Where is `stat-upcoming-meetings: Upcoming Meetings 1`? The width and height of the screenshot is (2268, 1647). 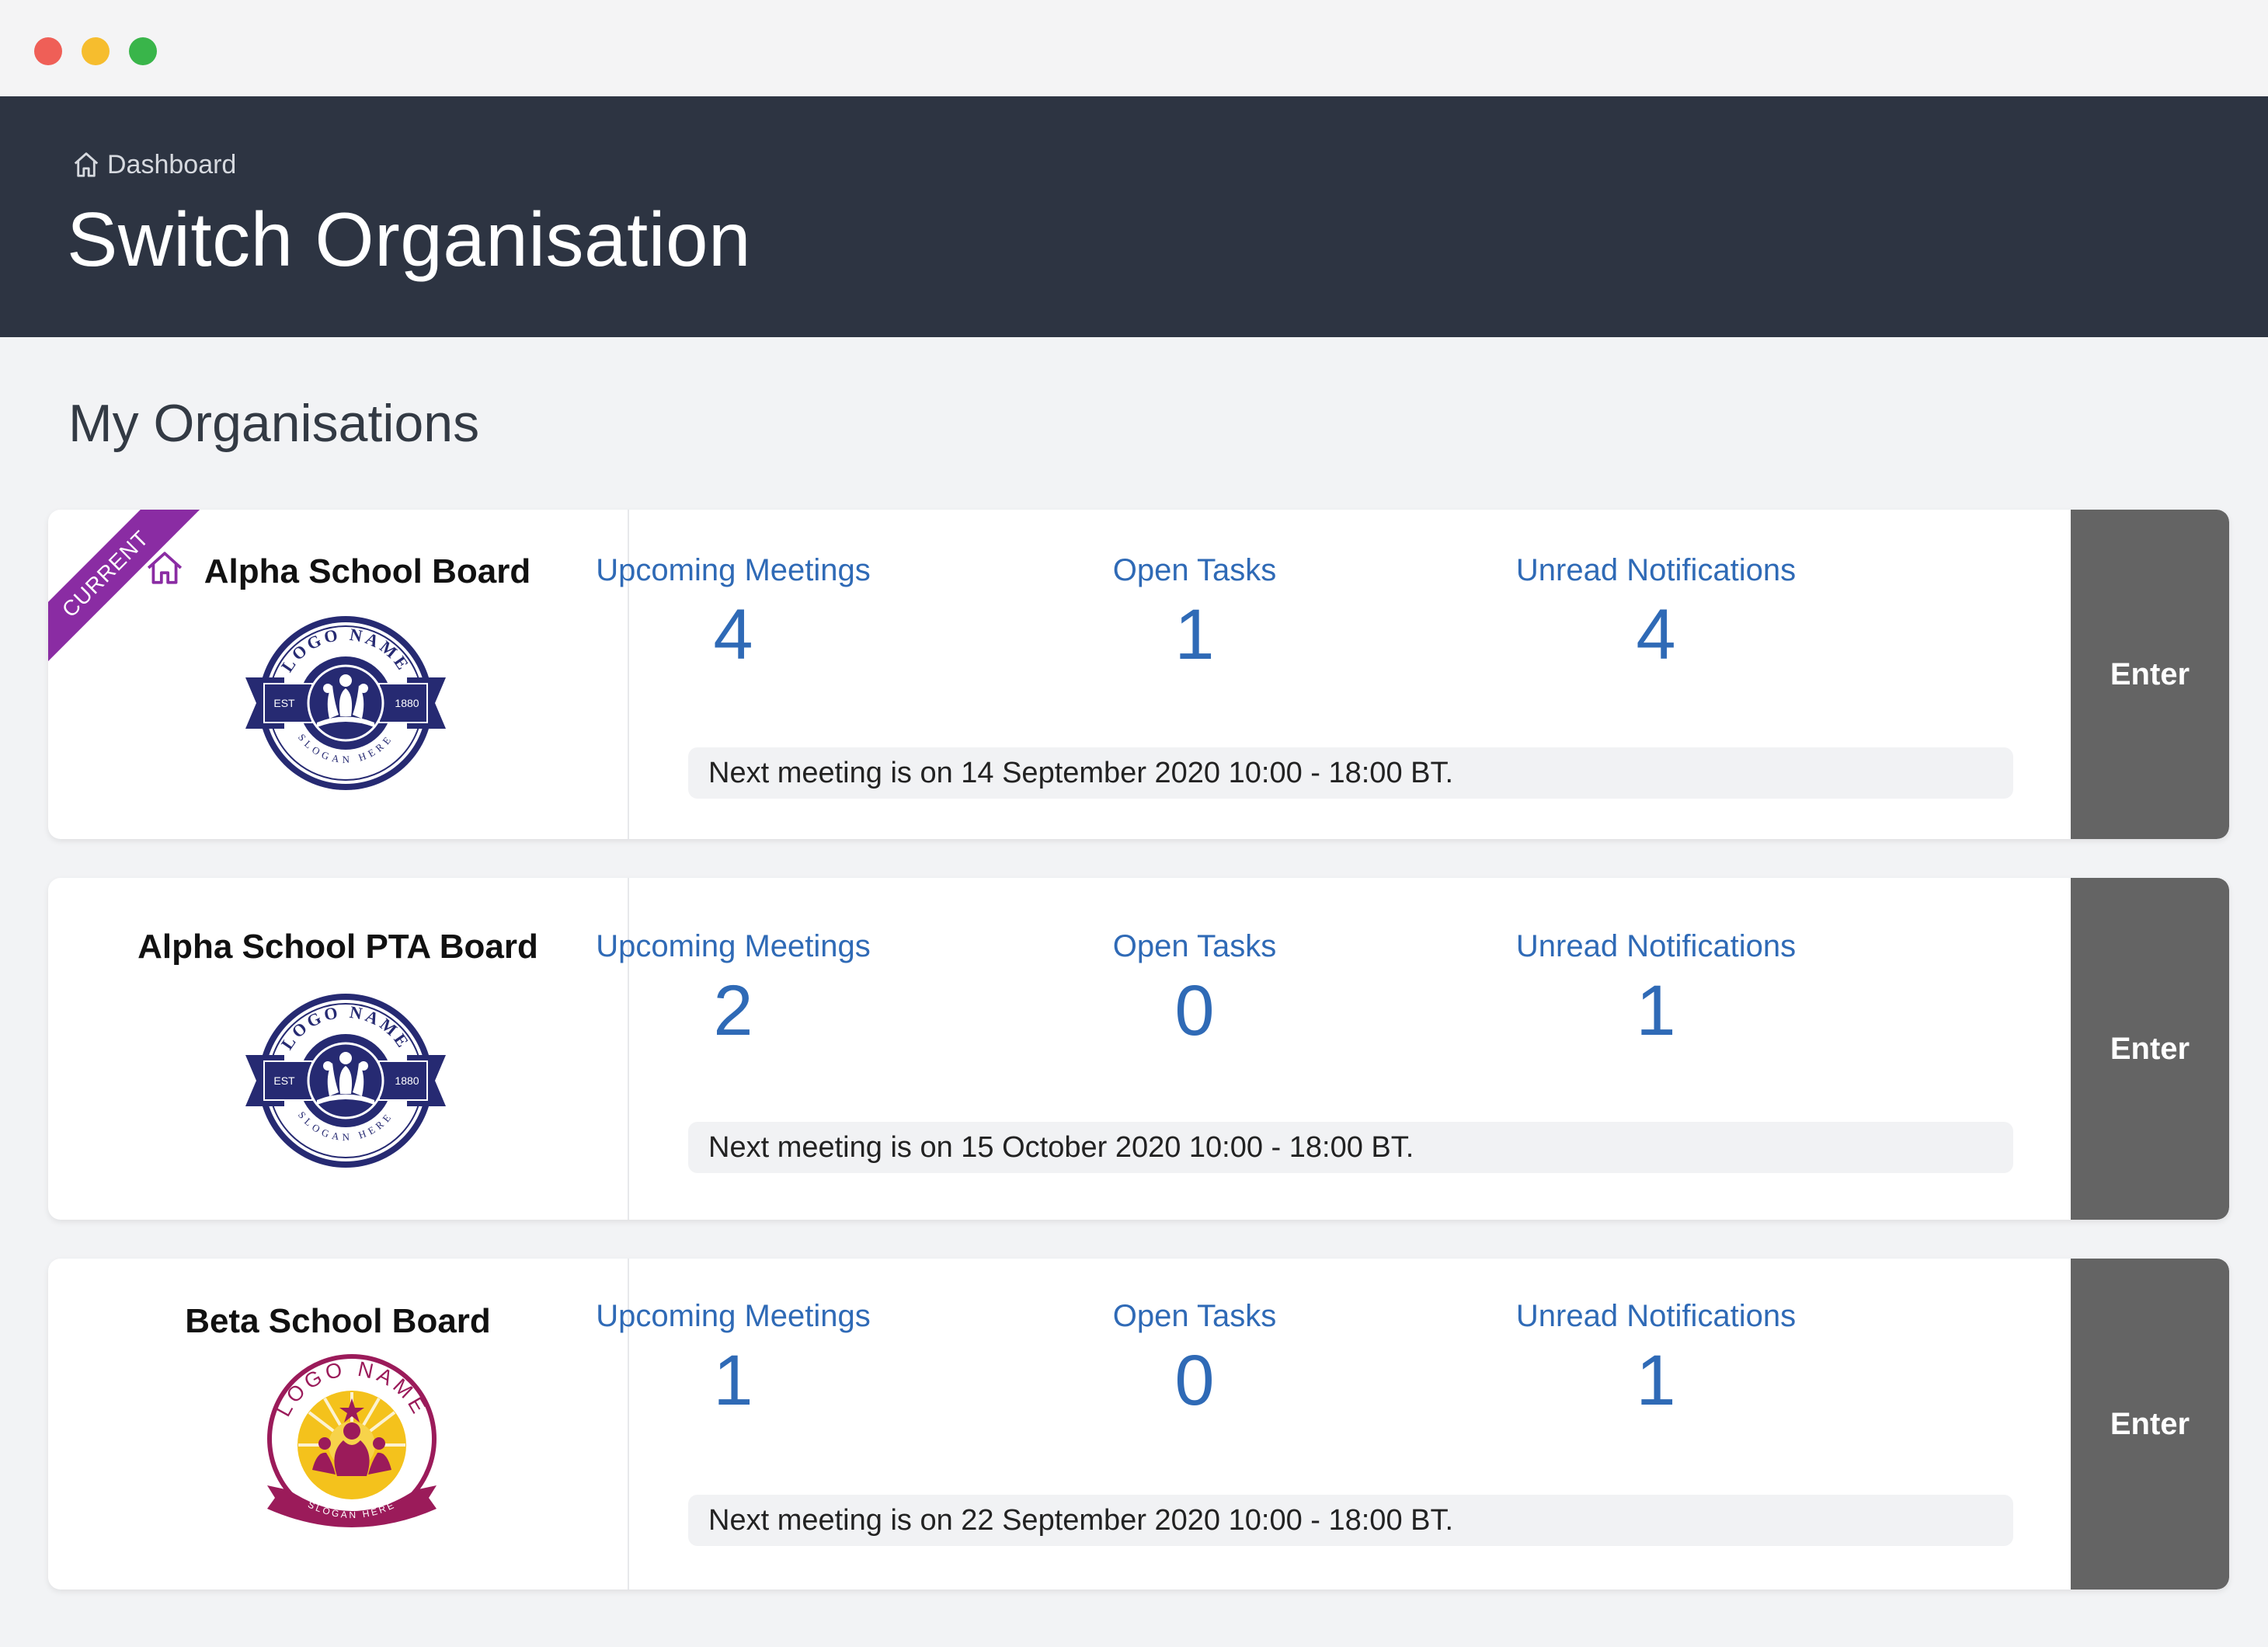
stat-upcoming-meetings: Upcoming Meetings 1 is located at coordinates (733, 1357).